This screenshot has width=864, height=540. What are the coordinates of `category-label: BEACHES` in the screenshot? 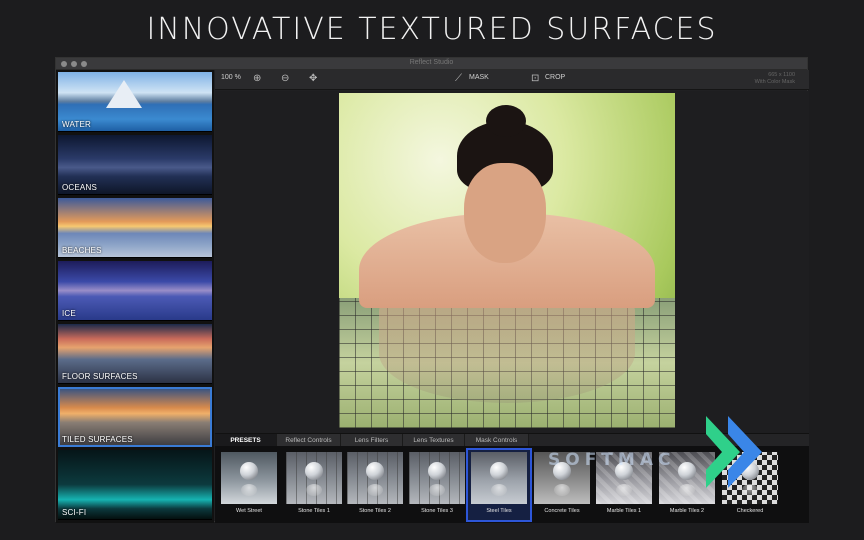 It's located at (82, 250).